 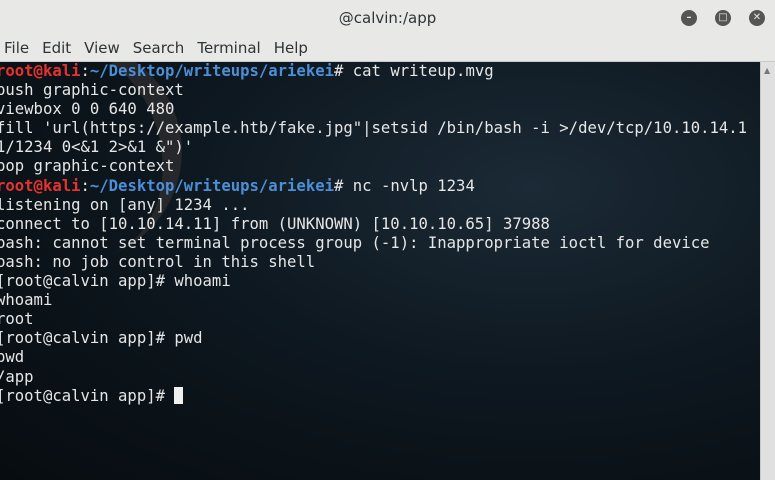 What do you see at coordinates (373, 300) in the screenshot?
I see `output-line: whoami` at bounding box center [373, 300].